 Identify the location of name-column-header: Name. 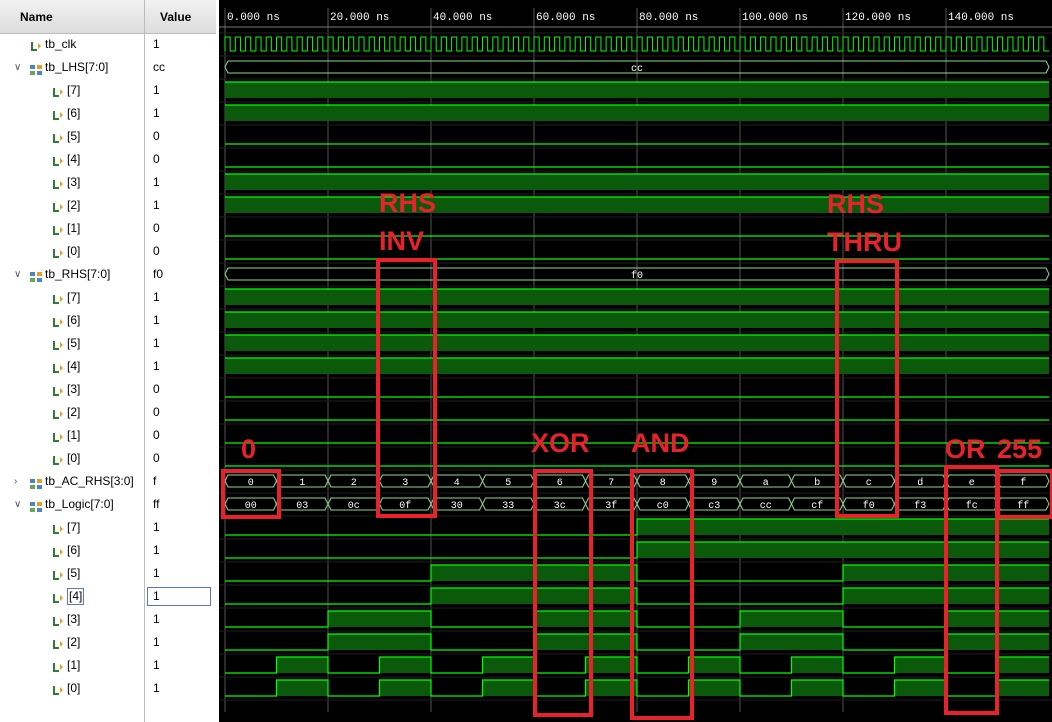
(72, 17).